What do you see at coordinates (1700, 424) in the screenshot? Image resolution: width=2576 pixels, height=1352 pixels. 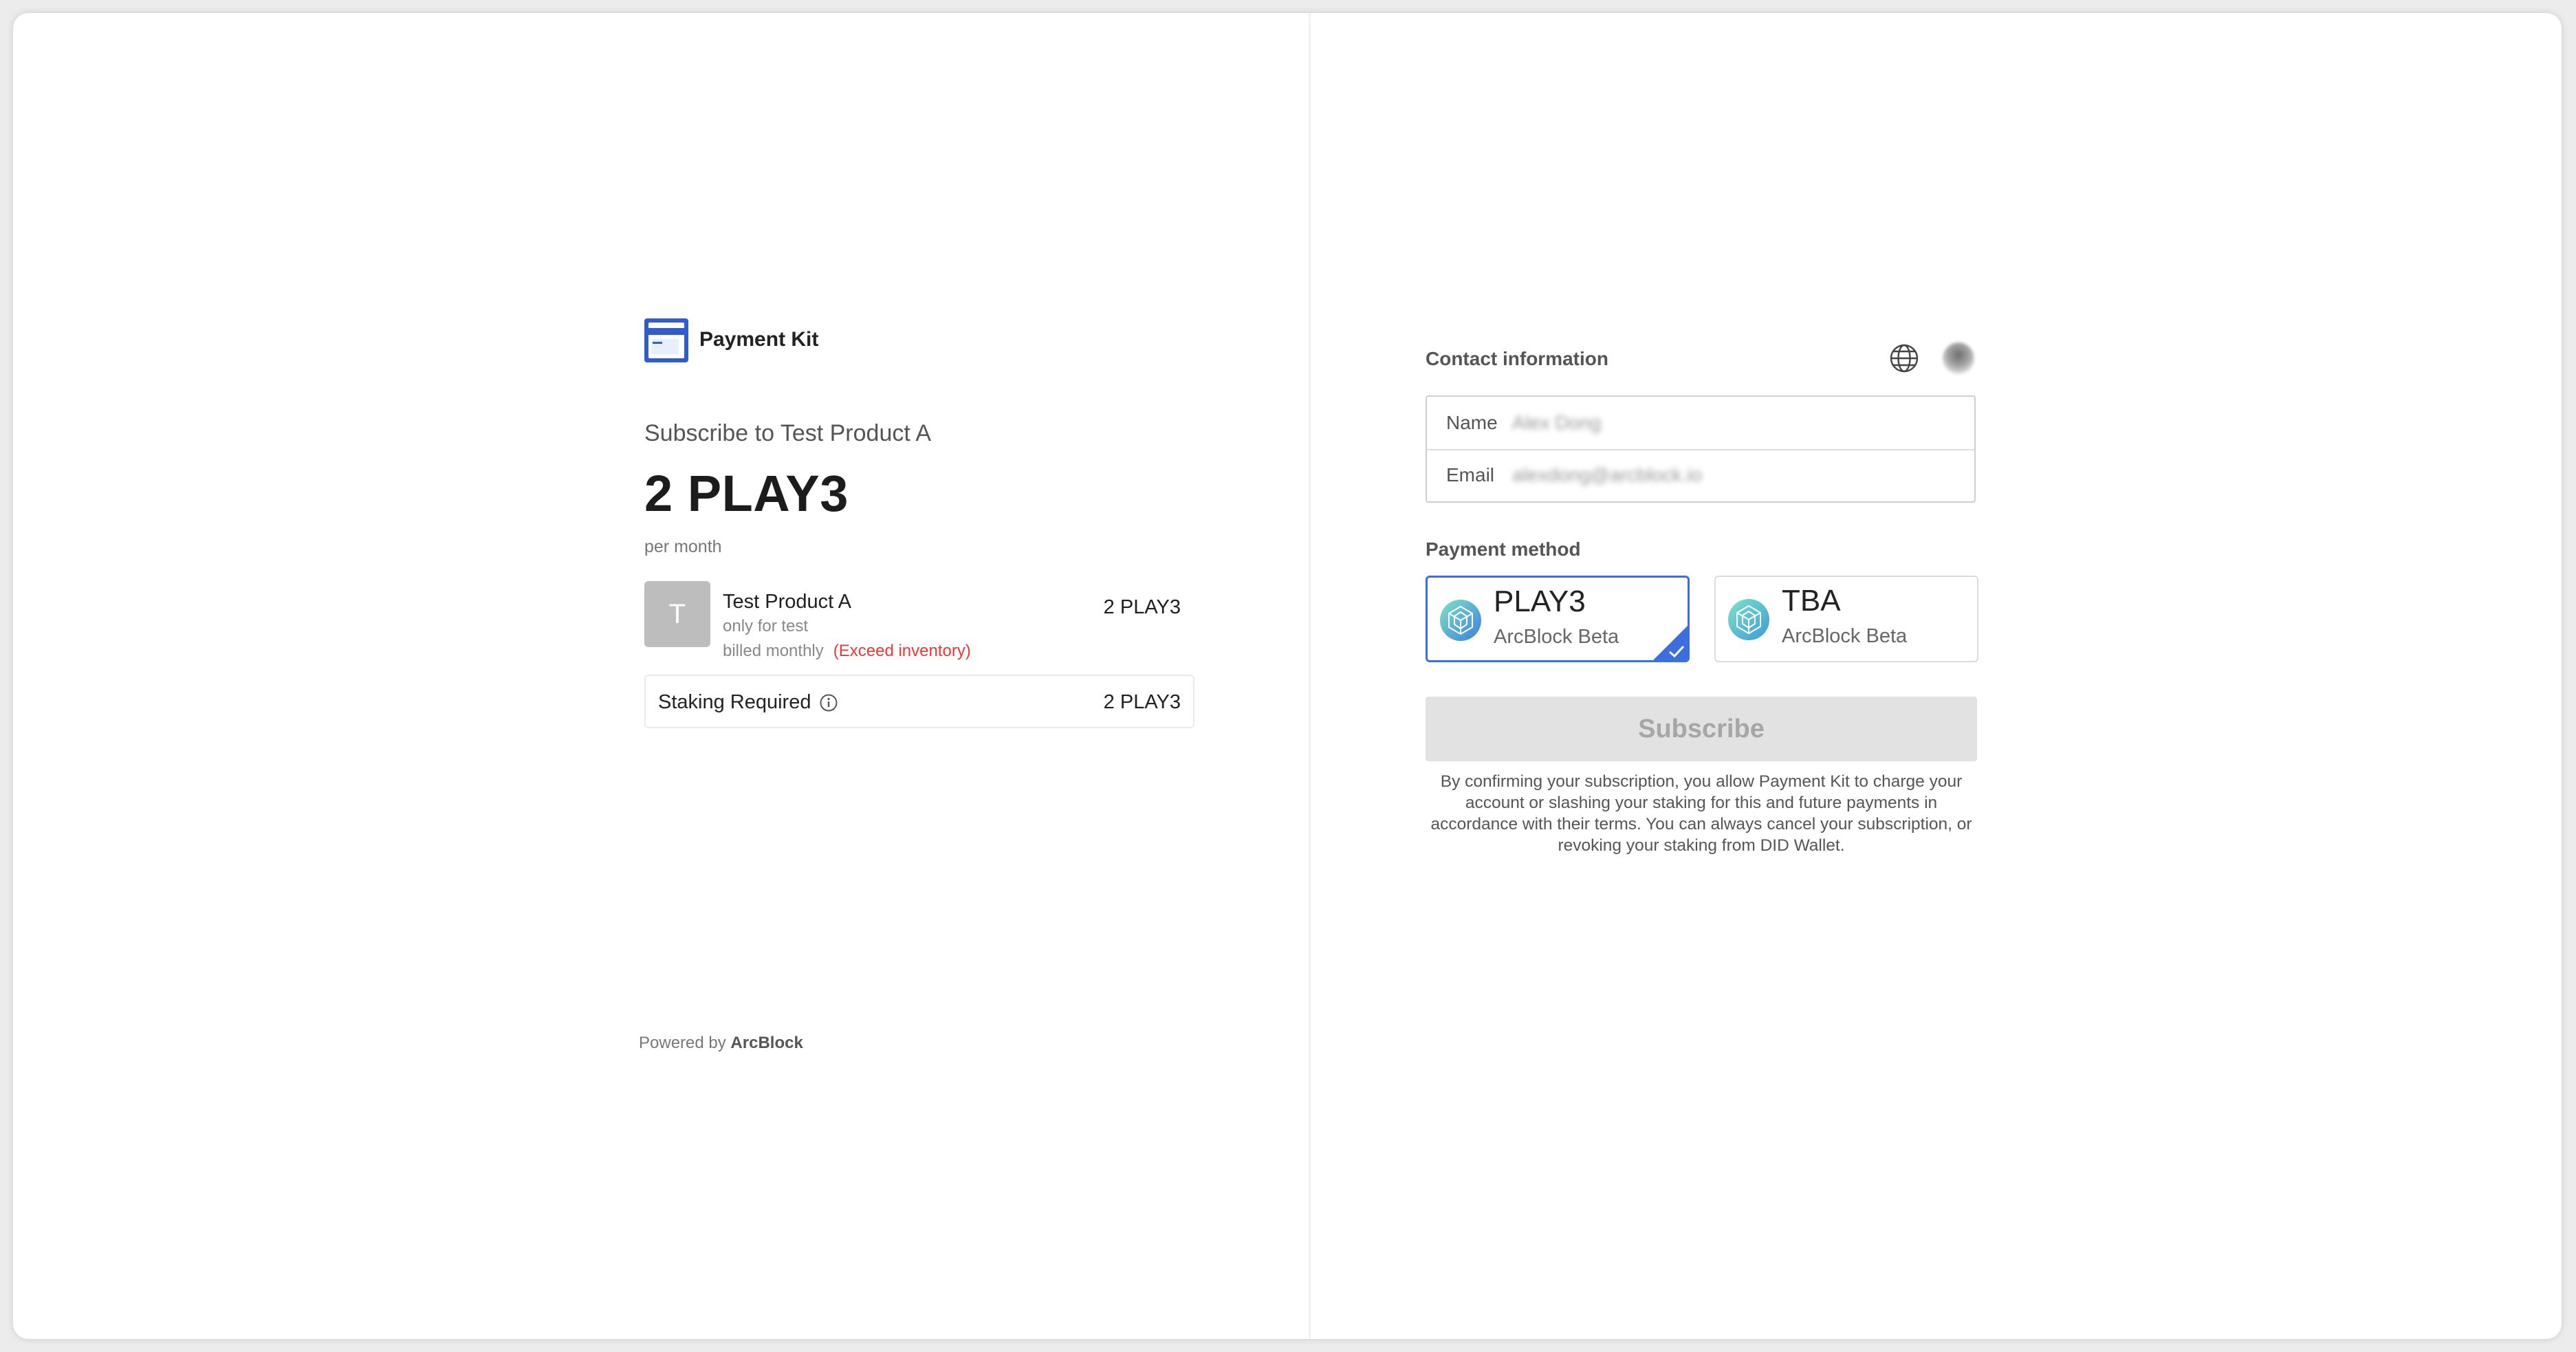 I see `name-field: Name Alex Dong` at bounding box center [1700, 424].